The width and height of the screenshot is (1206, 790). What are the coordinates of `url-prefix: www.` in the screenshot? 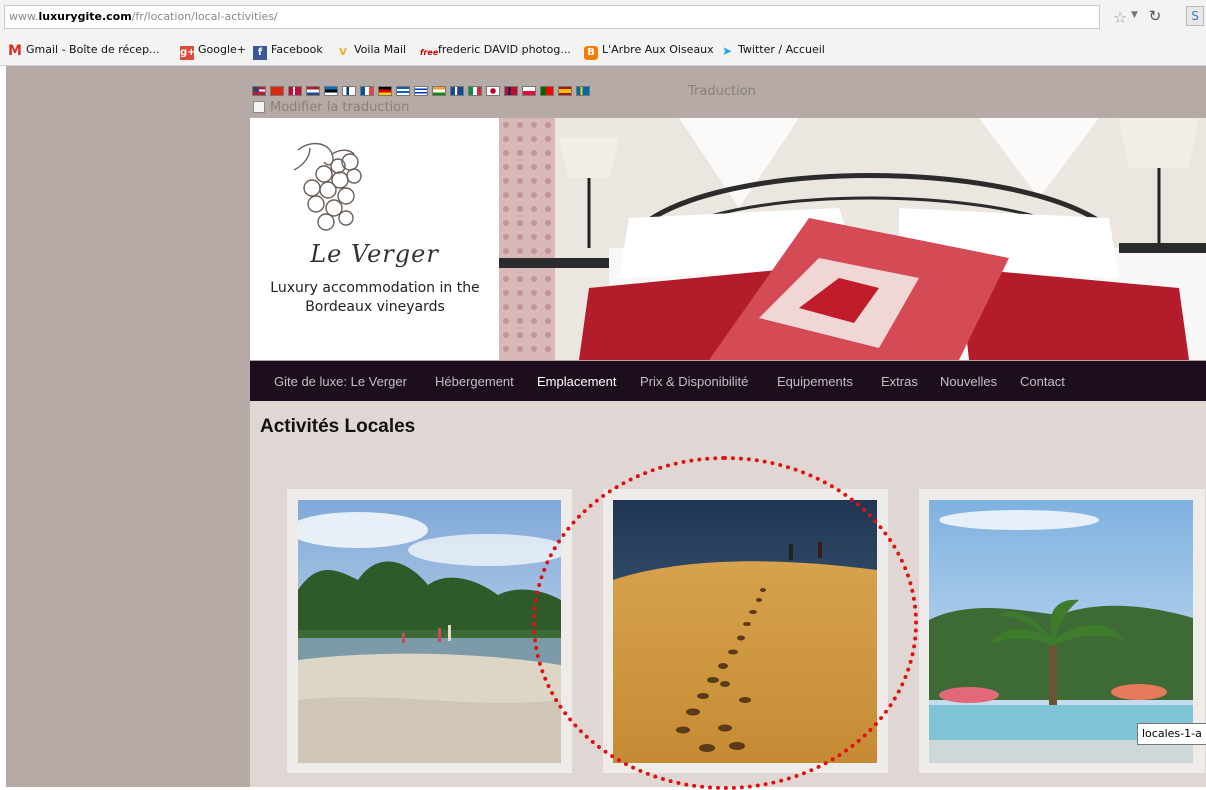 It's located at (24, 16).